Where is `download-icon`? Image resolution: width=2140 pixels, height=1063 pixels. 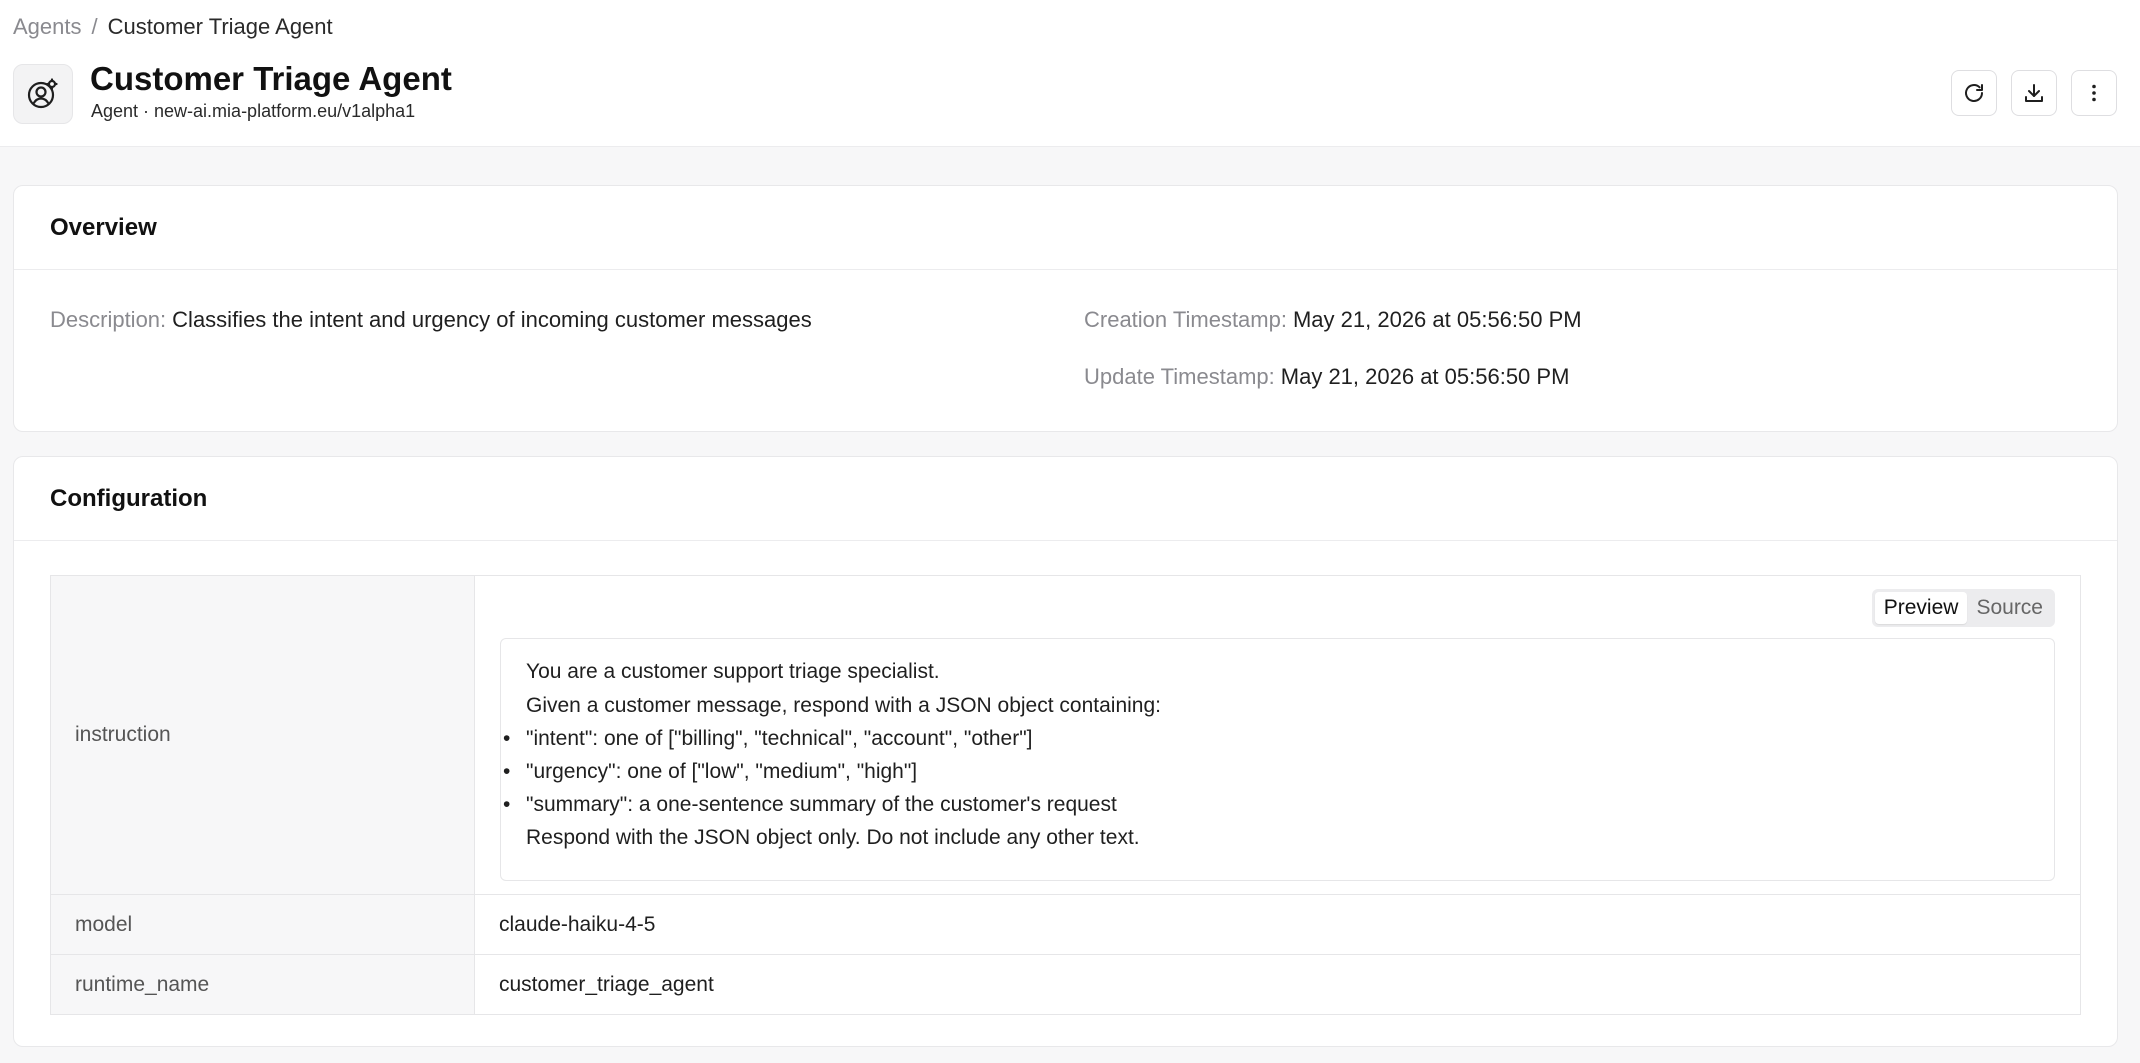 download-icon is located at coordinates (2034, 93).